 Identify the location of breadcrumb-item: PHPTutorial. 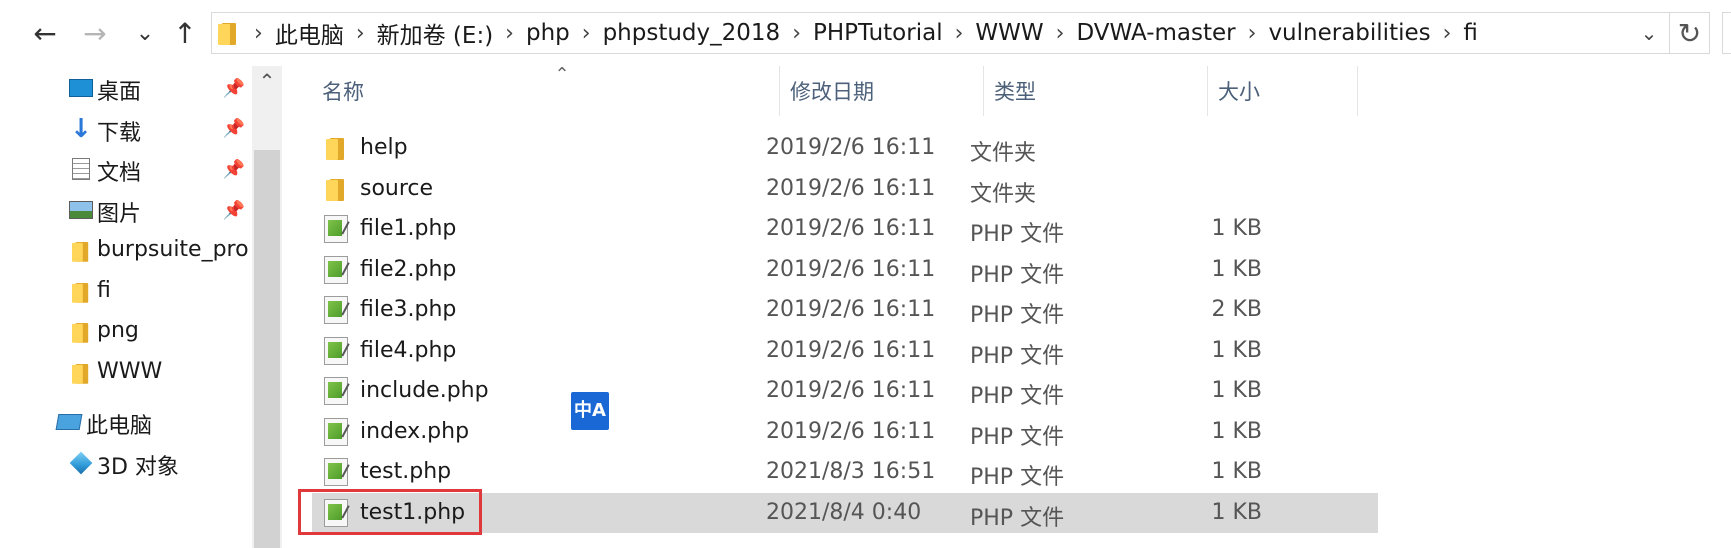
(878, 33).